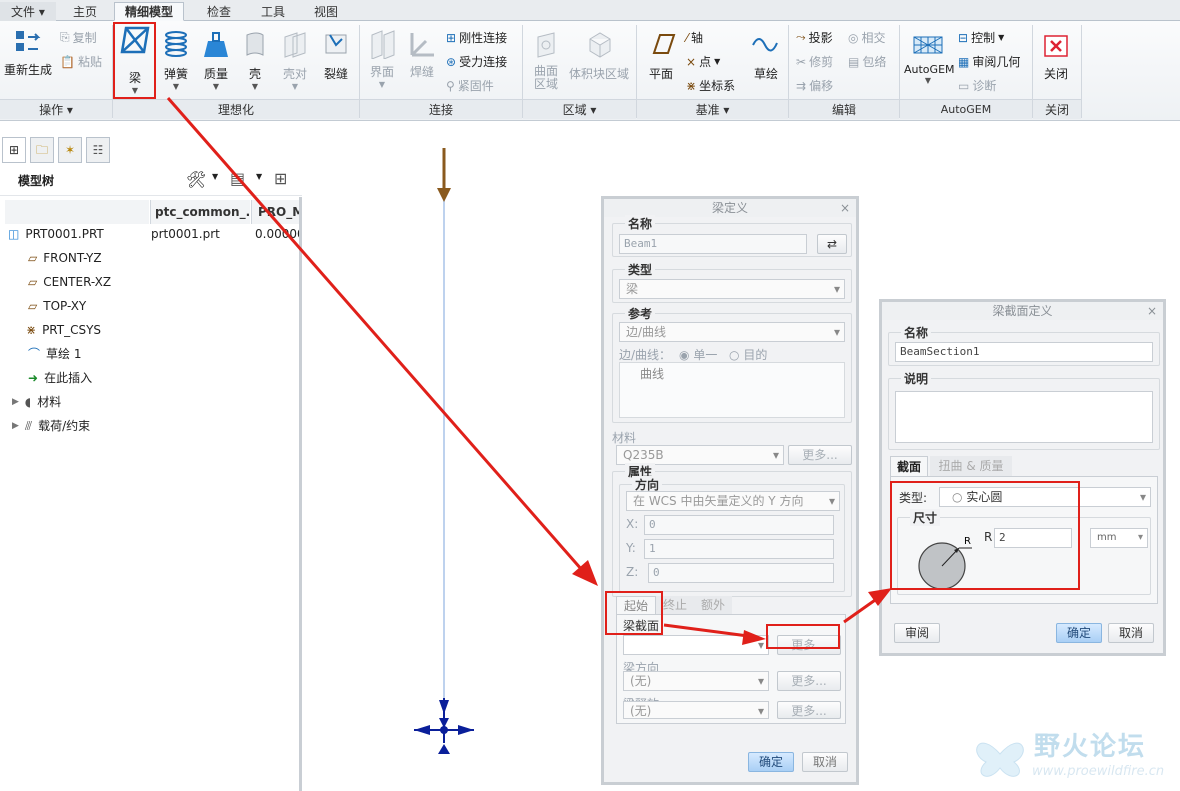 This screenshot has width=1180, height=791. Describe the element at coordinates (216, 60) in the screenshot. I see `mass-button: 质量 ▼` at that location.